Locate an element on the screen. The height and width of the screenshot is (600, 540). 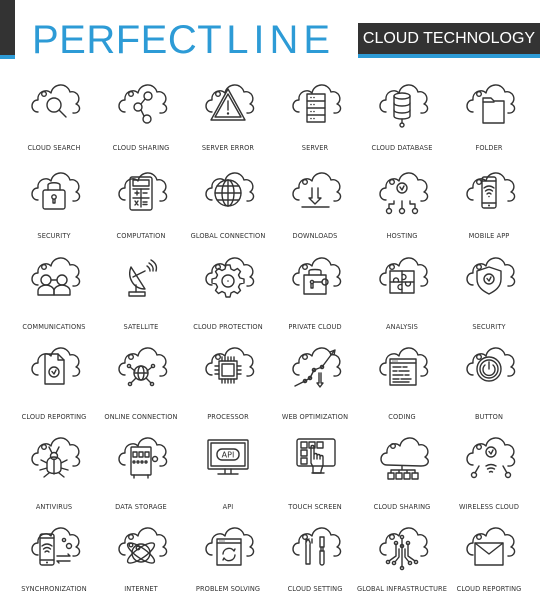
icon-tile: DOWNLOADS is located at coordinates (315, 200).